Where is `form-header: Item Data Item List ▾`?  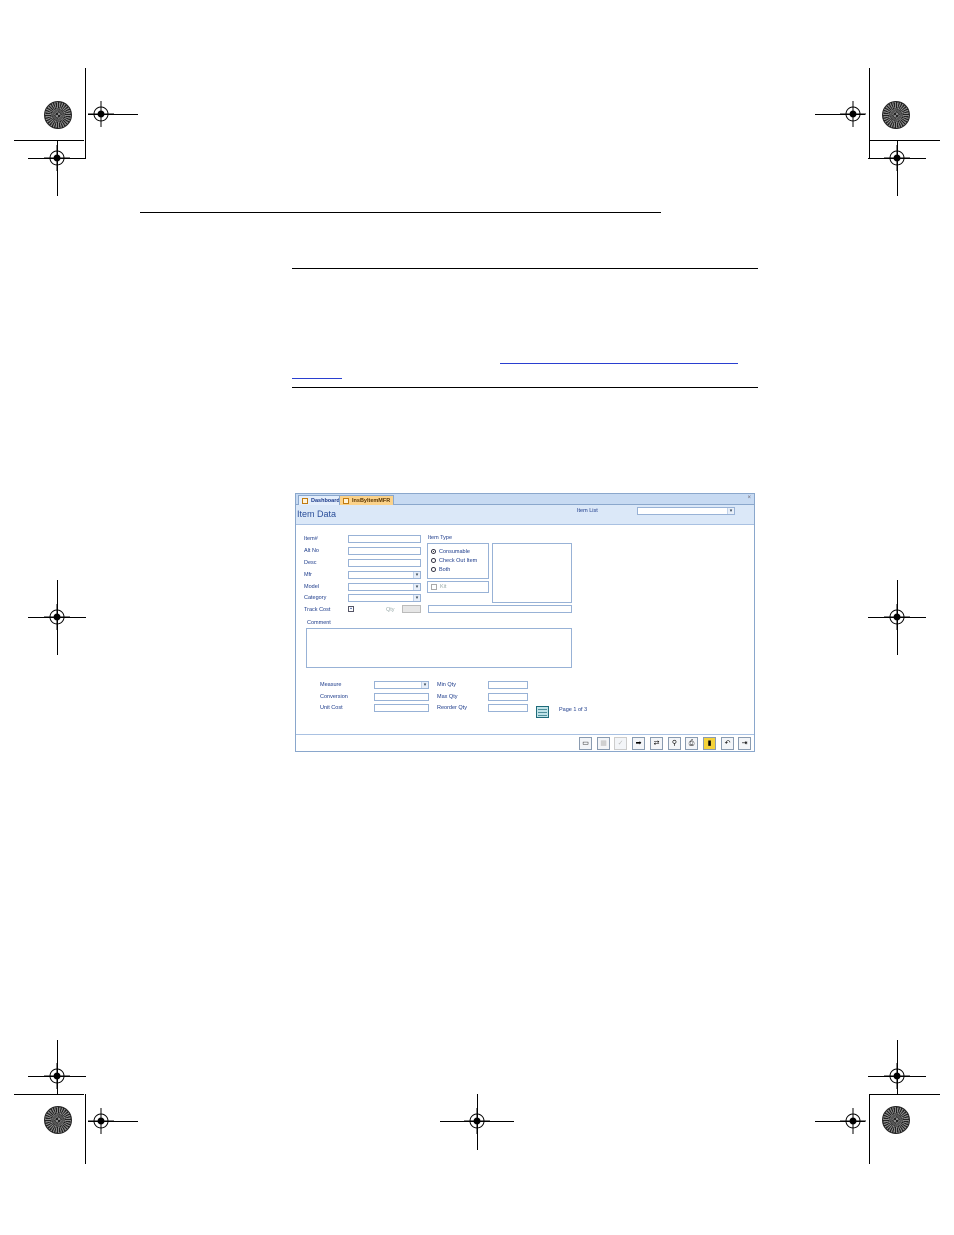 form-header: Item Data Item List ▾ is located at coordinates (525, 515).